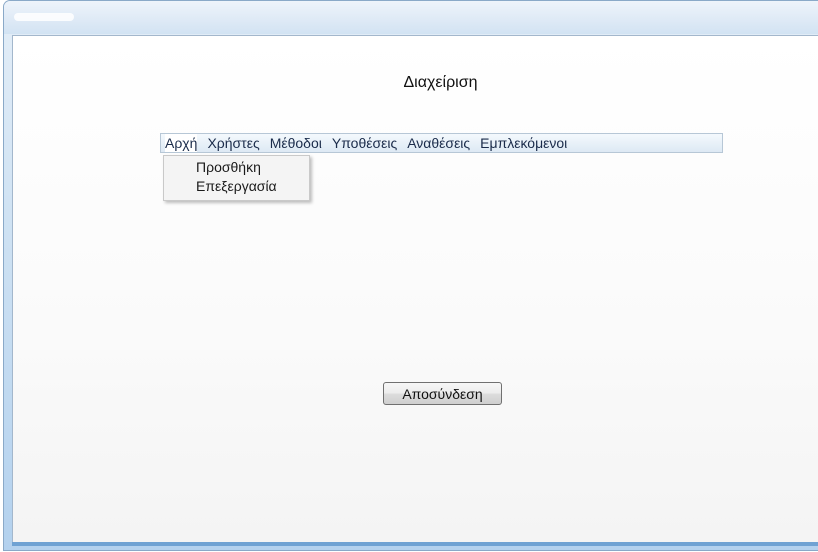 This screenshot has height=552, width=818. Describe the element at coordinates (415, 544) in the screenshot. I see `window-bottom-border` at that location.